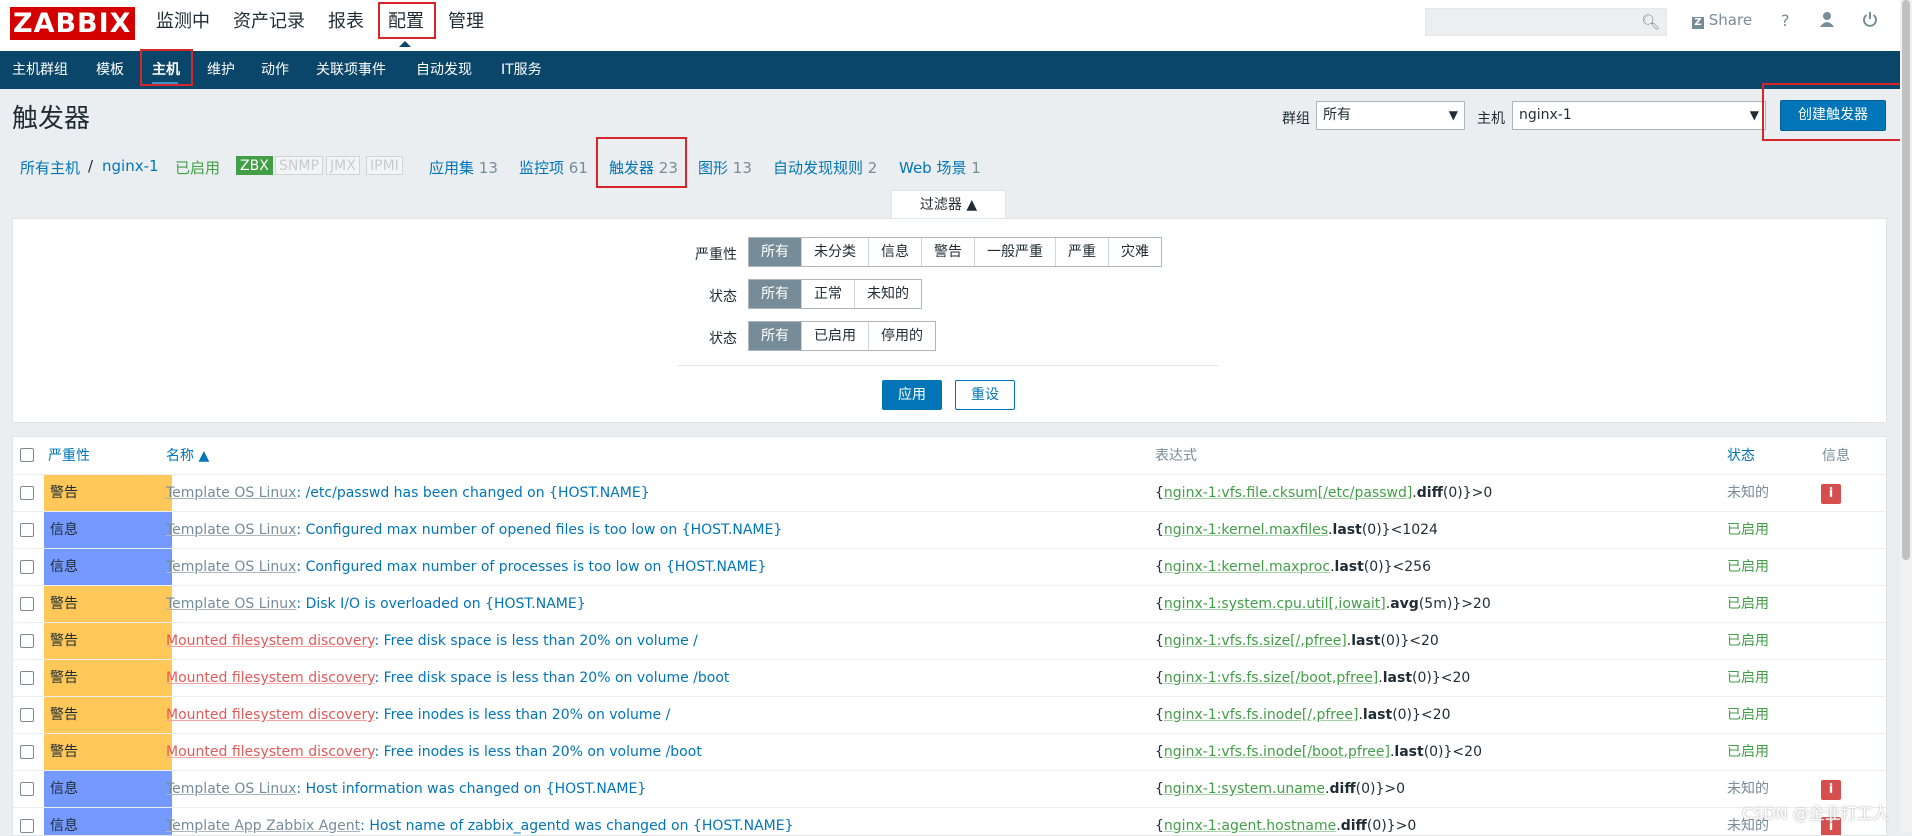 The width and height of the screenshot is (1912, 836). Describe the element at coordinates (351, 70) in the screenshot. I see `sub-correlation: 关联项事件` at that location.